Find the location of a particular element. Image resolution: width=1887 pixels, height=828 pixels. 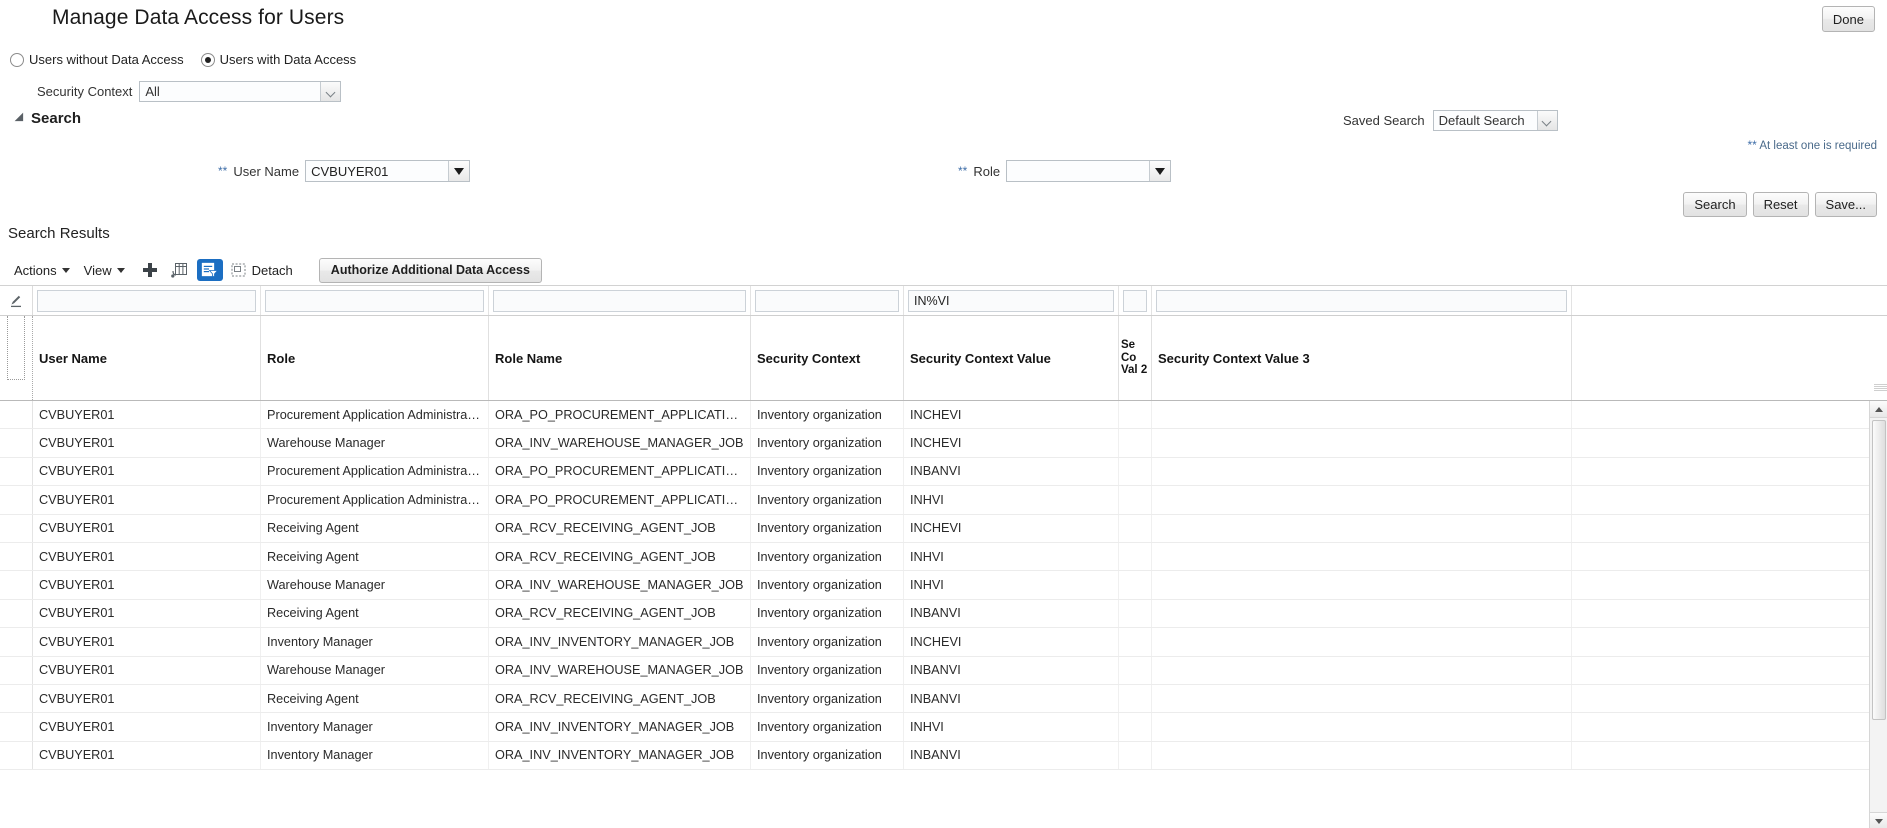

required-note-text: At least one is required is located at coordinates (1816, 146).